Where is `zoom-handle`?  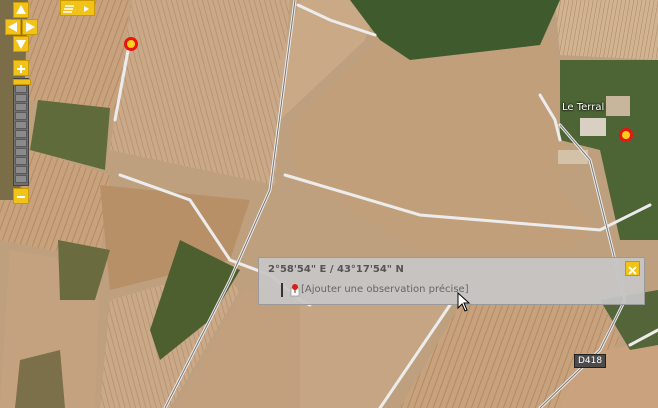 zoom-handle is located at coordinates (22, 82).